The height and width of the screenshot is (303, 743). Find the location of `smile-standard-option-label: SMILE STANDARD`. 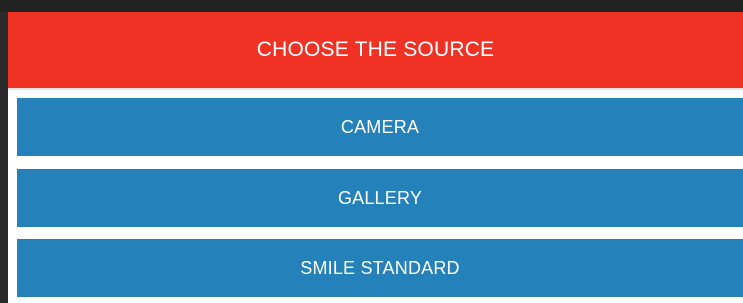

smile-standard-option-label: SMILE STANDARD is located at coordinates (380, 267).